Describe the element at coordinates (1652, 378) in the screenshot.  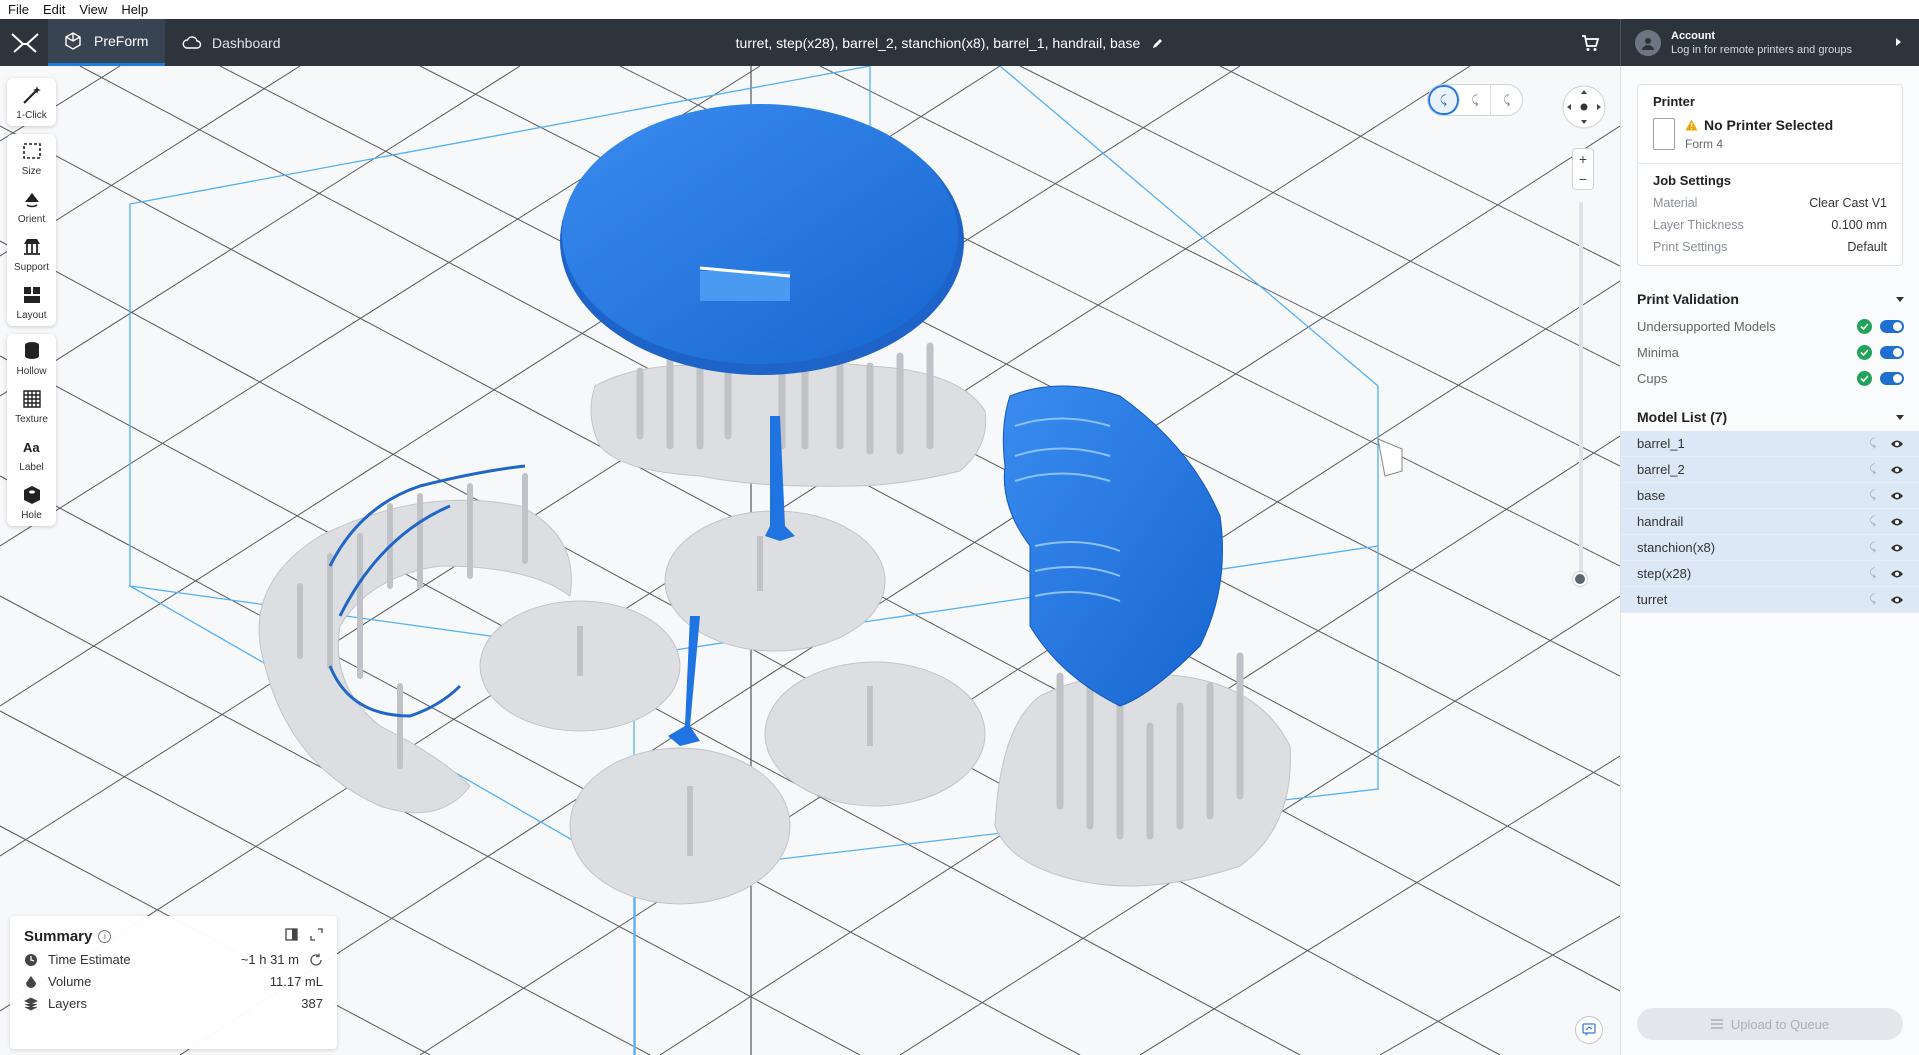
I see `validation-label: Cups` at that location.